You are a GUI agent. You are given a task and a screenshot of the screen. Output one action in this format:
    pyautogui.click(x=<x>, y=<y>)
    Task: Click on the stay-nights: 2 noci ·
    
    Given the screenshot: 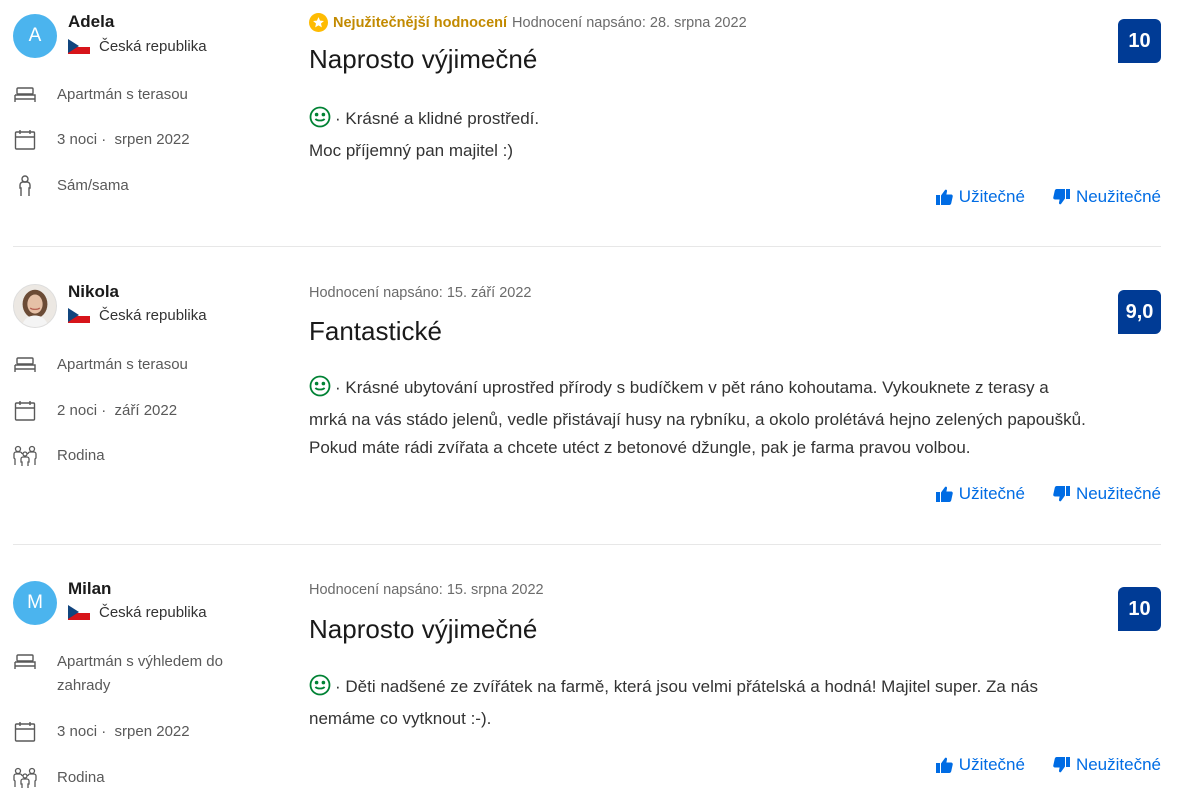 What is the action you would take?
    pyautogui.click(x=82, y=410)
    